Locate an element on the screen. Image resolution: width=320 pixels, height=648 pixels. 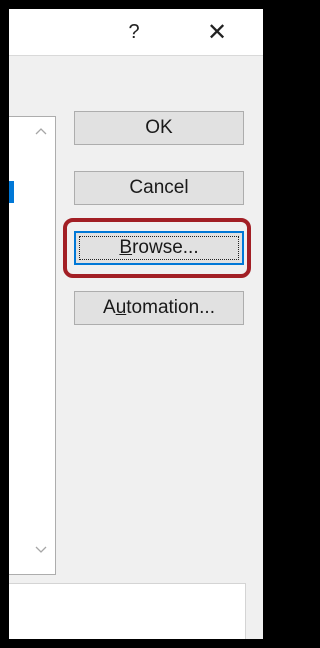
question-mark-icon: ? is located at coordinates (134, 32).